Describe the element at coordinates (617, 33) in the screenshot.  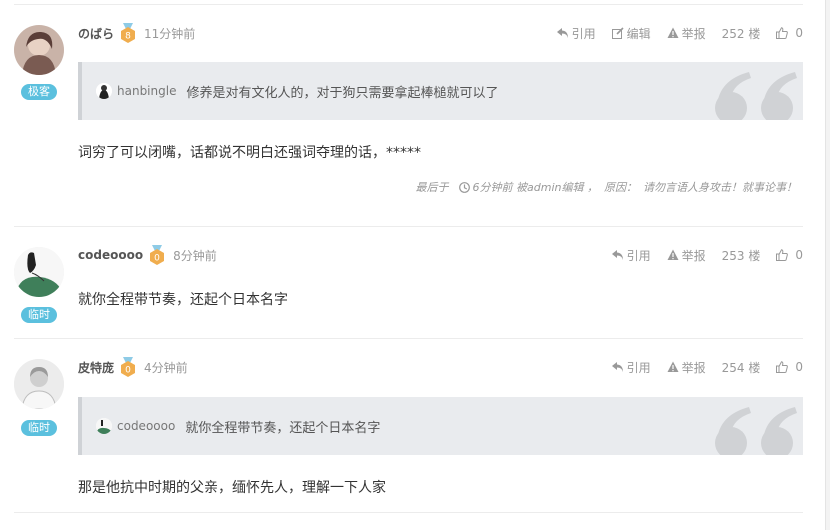
I see `edit-icon` at that location.